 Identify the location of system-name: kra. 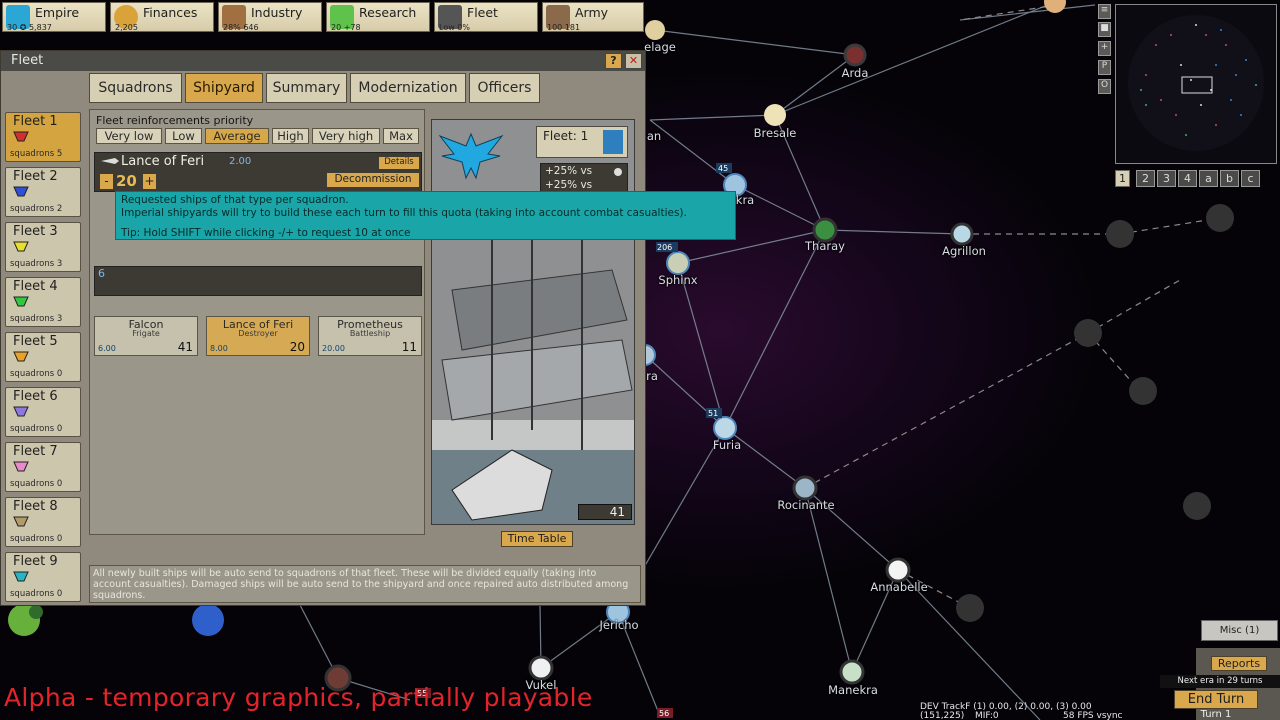
(745, 200).